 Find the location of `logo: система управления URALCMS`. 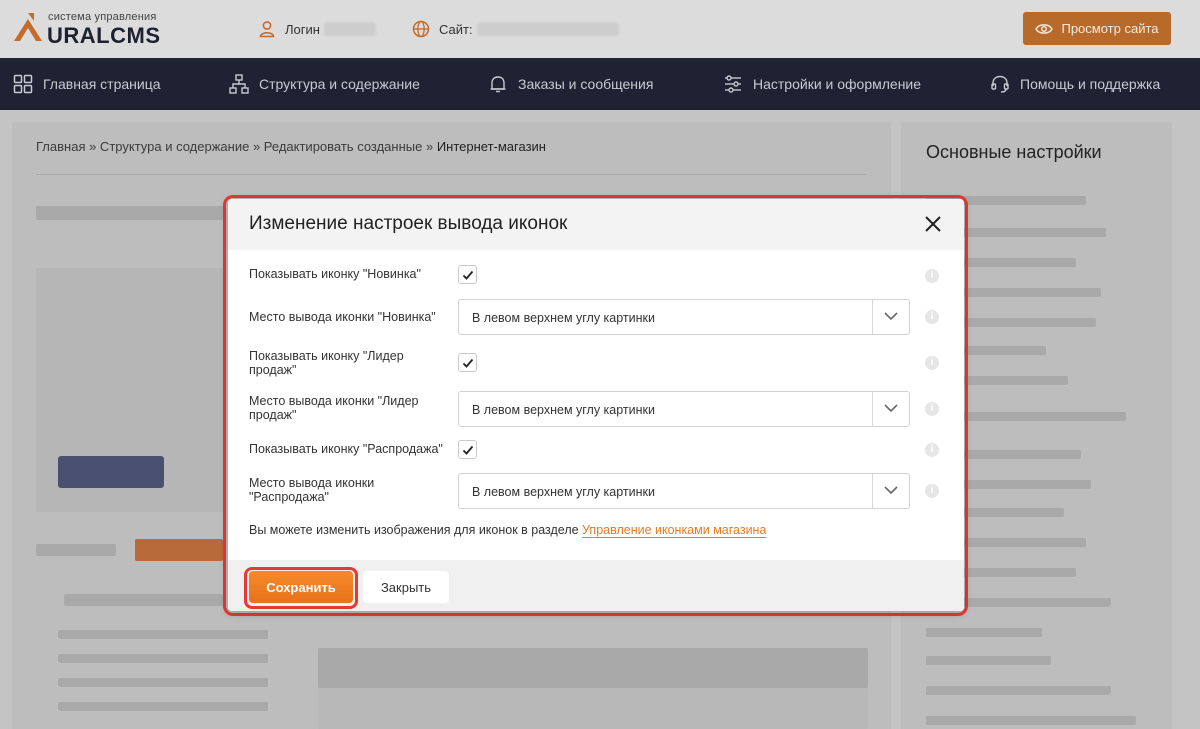

logo: система управления URALCMS is located at coordinates (92, 29).